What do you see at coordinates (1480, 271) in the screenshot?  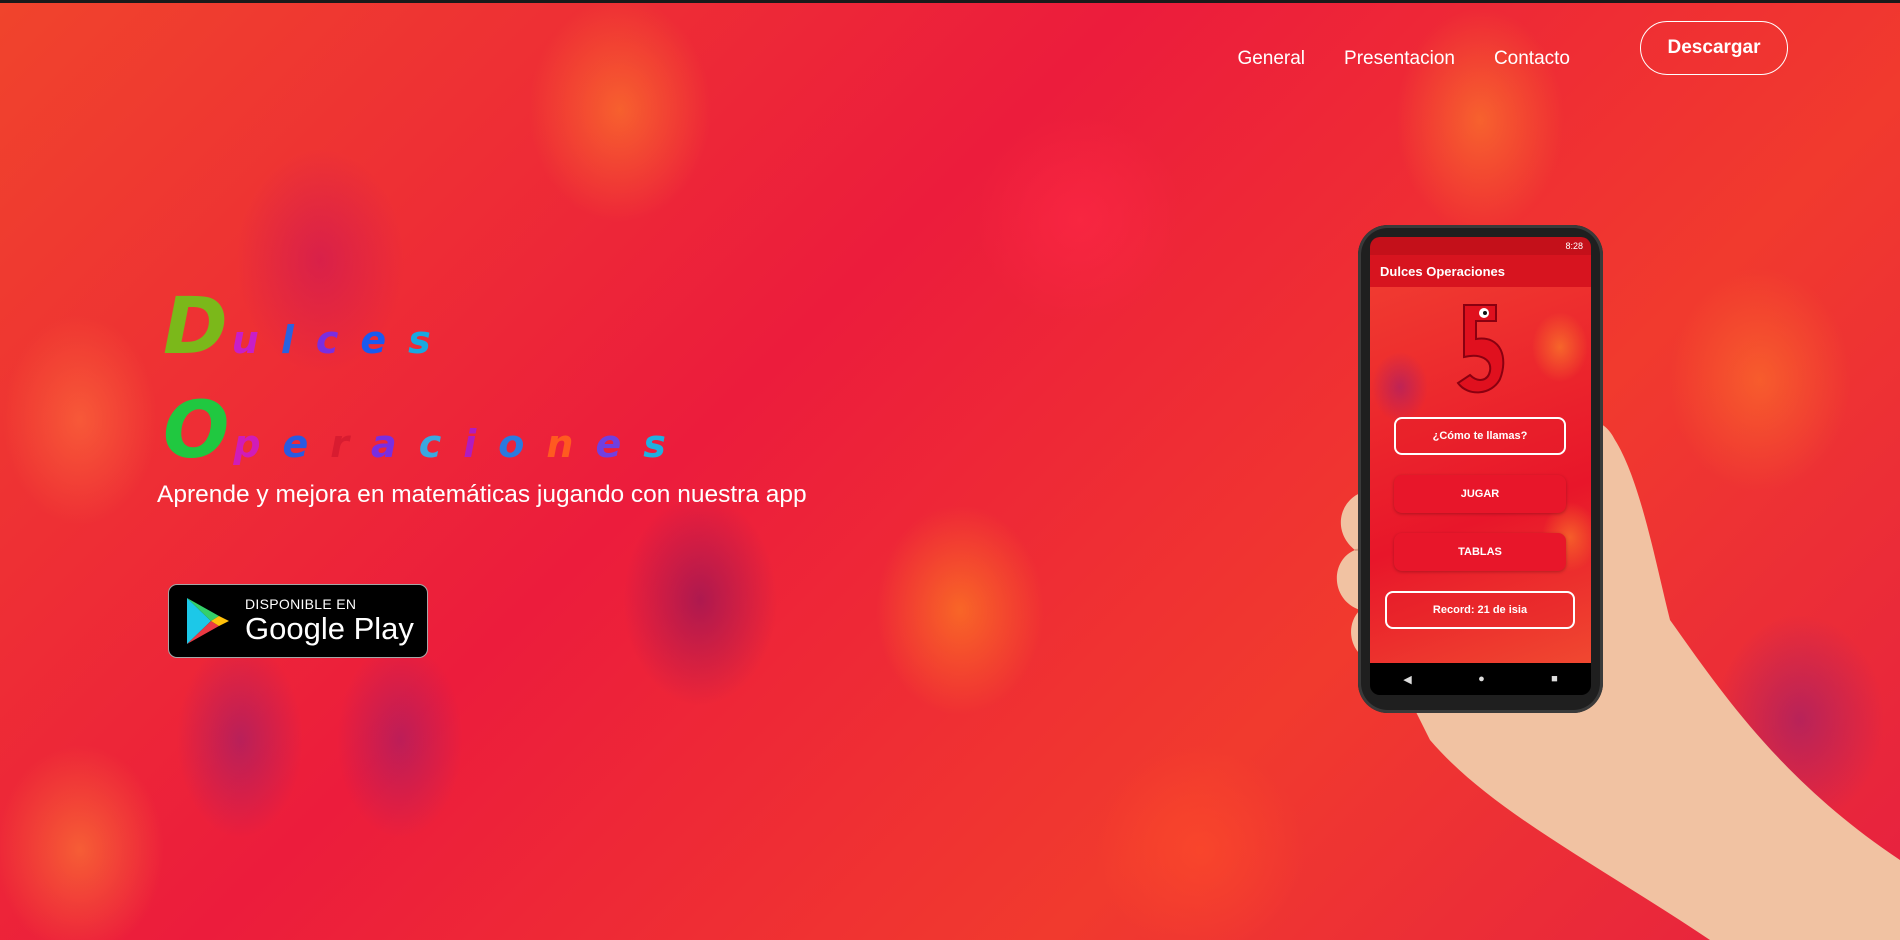 I see `app-title-bar: Dulces Operaciones` at bounding box center [1480, 271].